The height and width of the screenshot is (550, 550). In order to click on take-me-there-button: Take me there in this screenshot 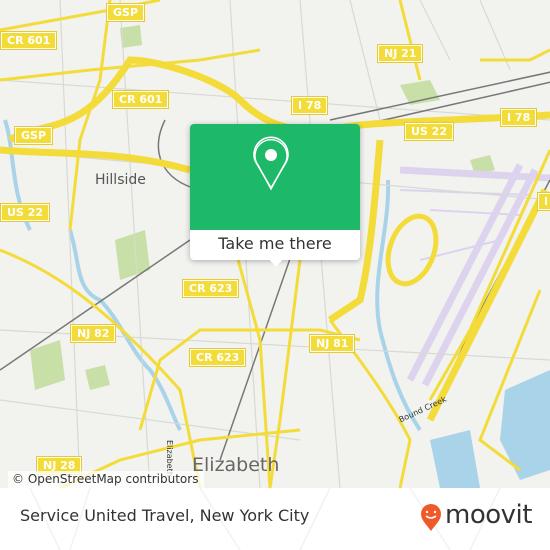, I will do `click(275, 245)`.